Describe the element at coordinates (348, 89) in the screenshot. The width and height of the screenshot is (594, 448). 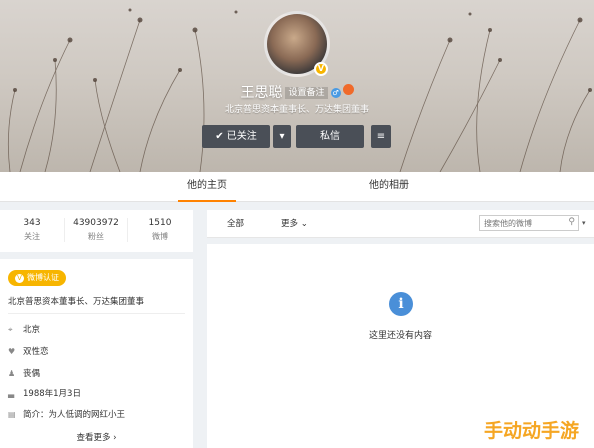
I see `medal-icon` at that location.